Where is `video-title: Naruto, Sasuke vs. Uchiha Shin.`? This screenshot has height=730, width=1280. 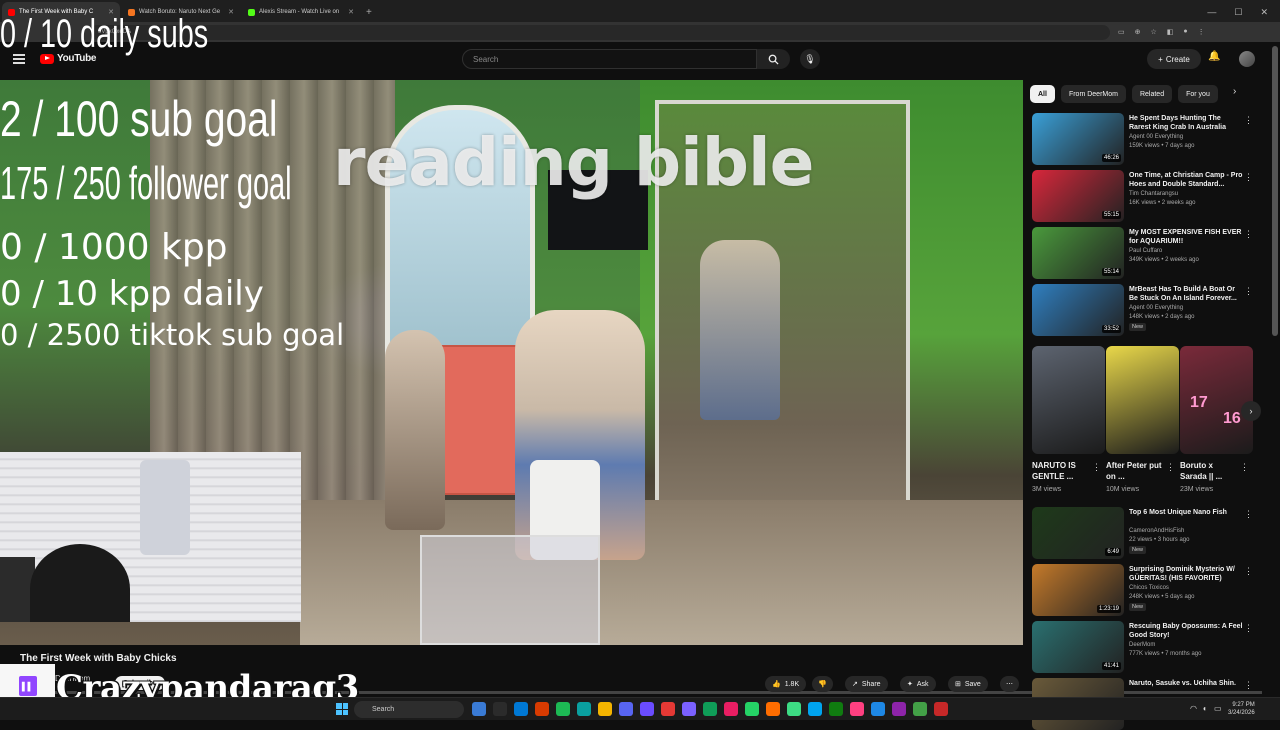
video-title: Naruto, Sasuke vs. Uchiha Shin. is located at coordinates (1186, 683).